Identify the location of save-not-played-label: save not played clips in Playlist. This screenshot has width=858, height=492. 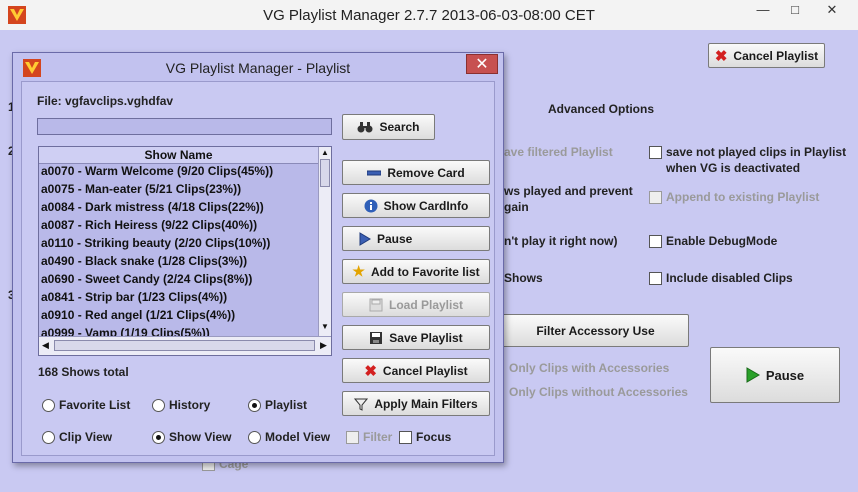
(756, 152).